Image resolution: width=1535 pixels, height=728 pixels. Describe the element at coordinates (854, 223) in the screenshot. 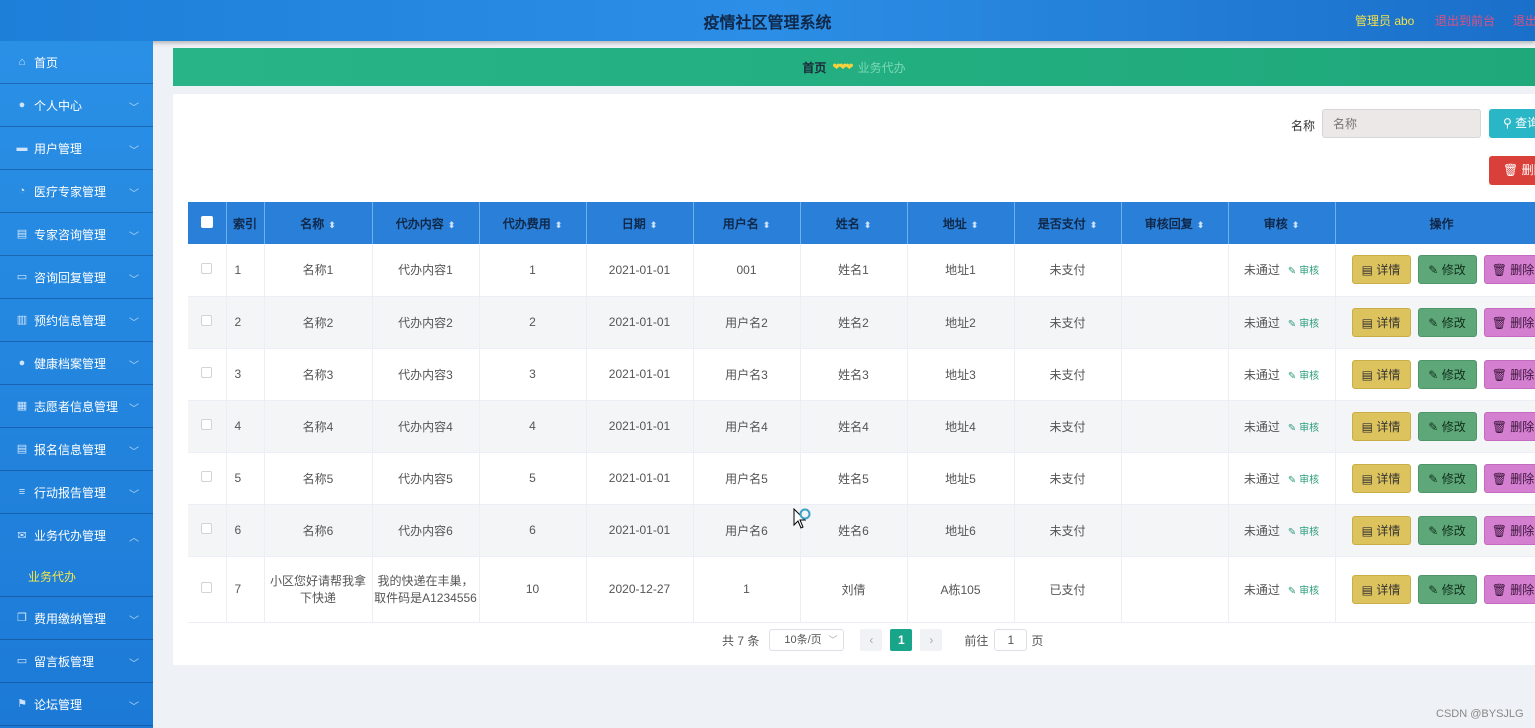

I see `column-header: 姓名 ⬍` at that location.